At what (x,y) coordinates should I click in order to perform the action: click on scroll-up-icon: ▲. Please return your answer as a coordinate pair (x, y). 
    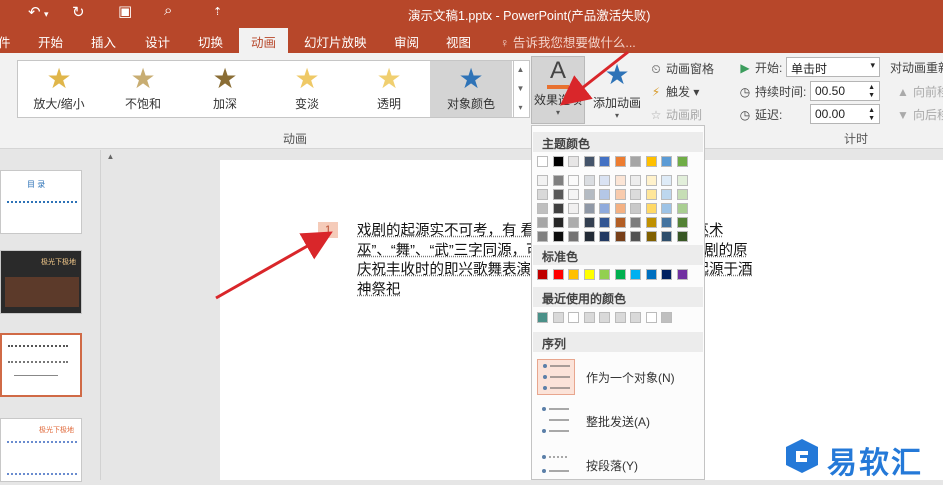
    Looking at the image, I should click on (110, 156).